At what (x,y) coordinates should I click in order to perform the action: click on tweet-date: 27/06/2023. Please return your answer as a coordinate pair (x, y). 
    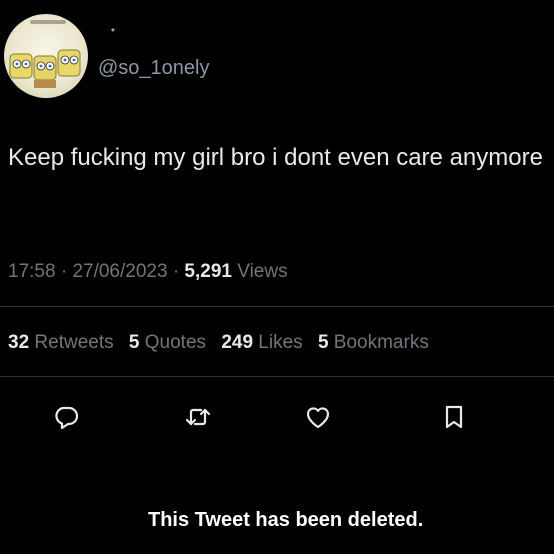
    Looking at the image, I should click on (119, 271).